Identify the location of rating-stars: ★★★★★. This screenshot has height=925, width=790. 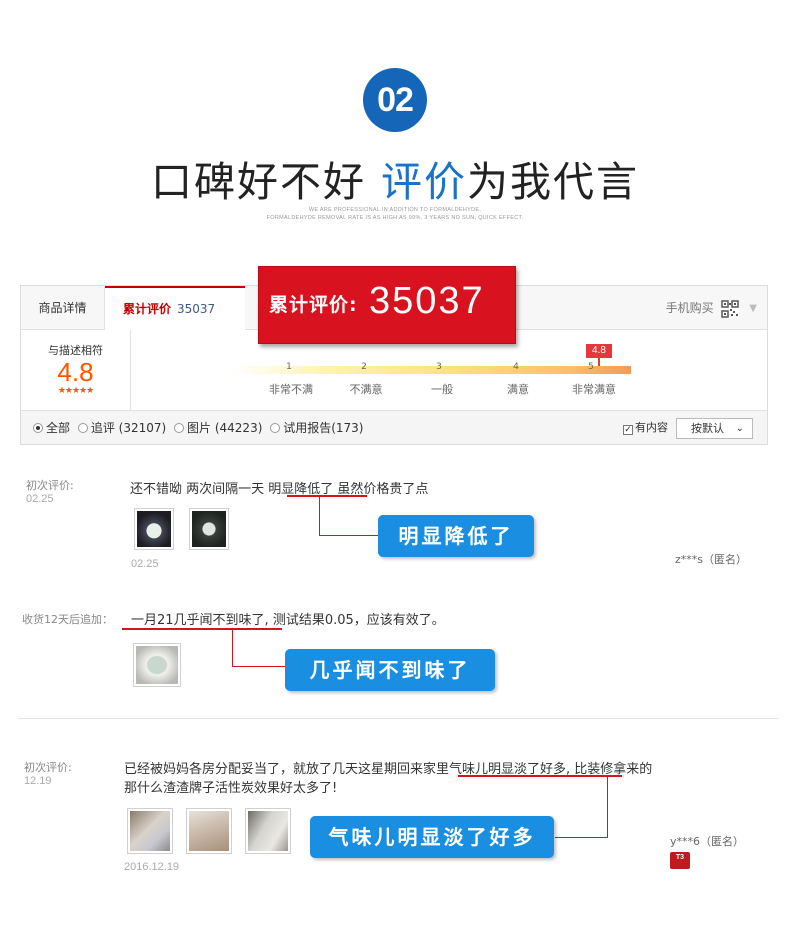
(75, 391).